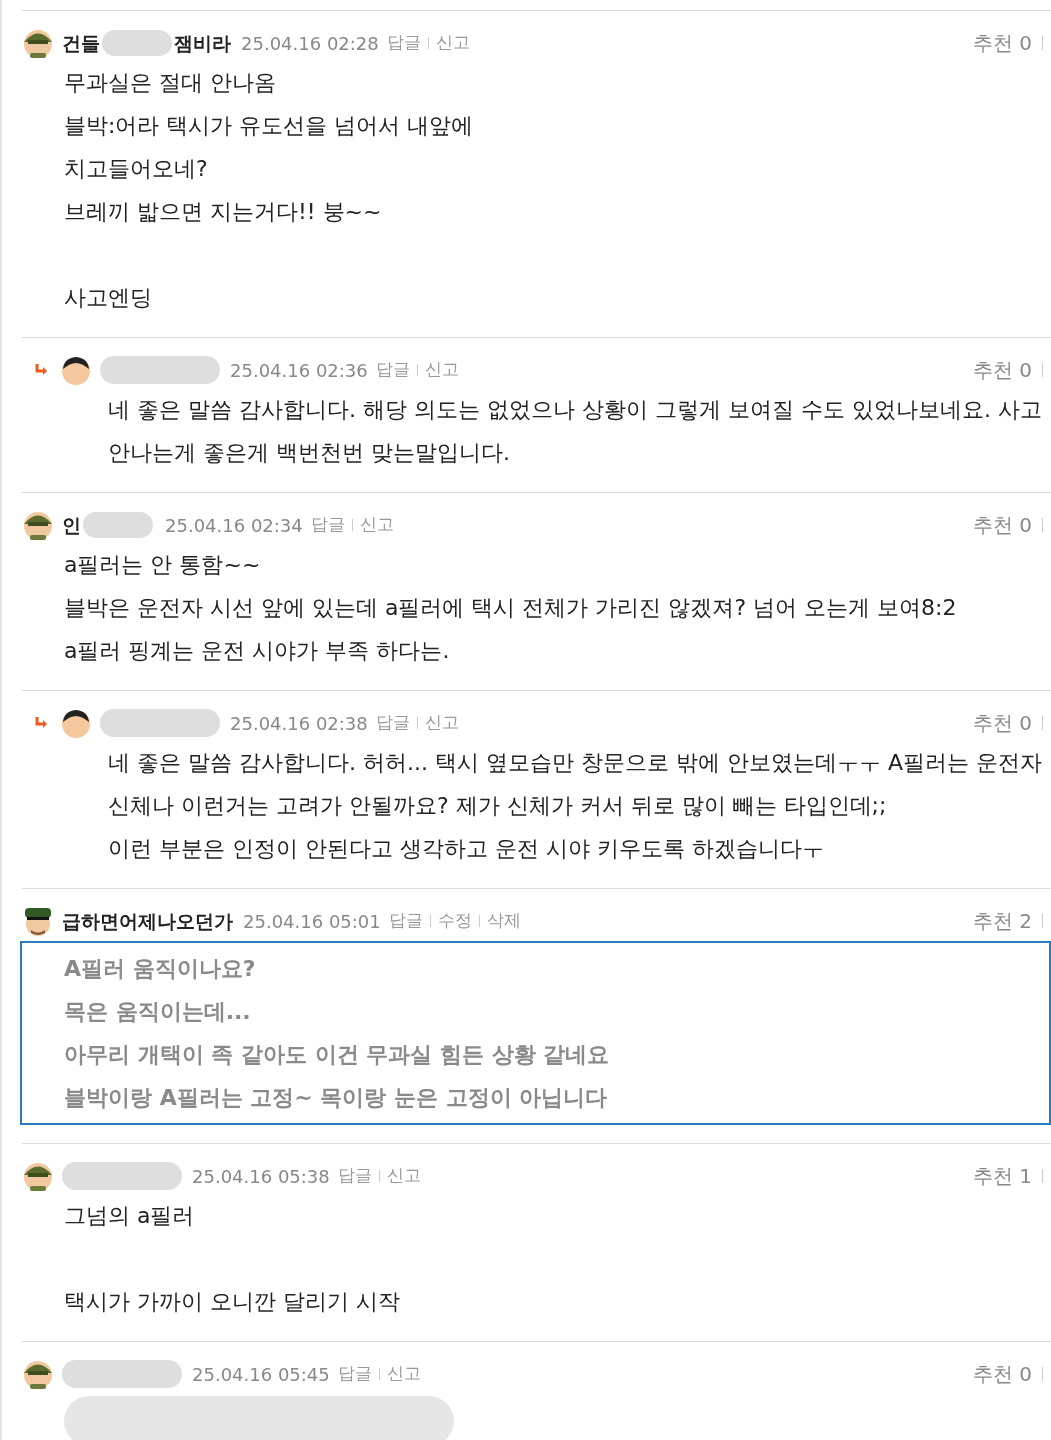 The width and height of the screenshot is (1051, 1440). Describe the element at coordinates (234, 525) in the screenshot. I see `comment-date: 25.04.16 02:34` at that location.